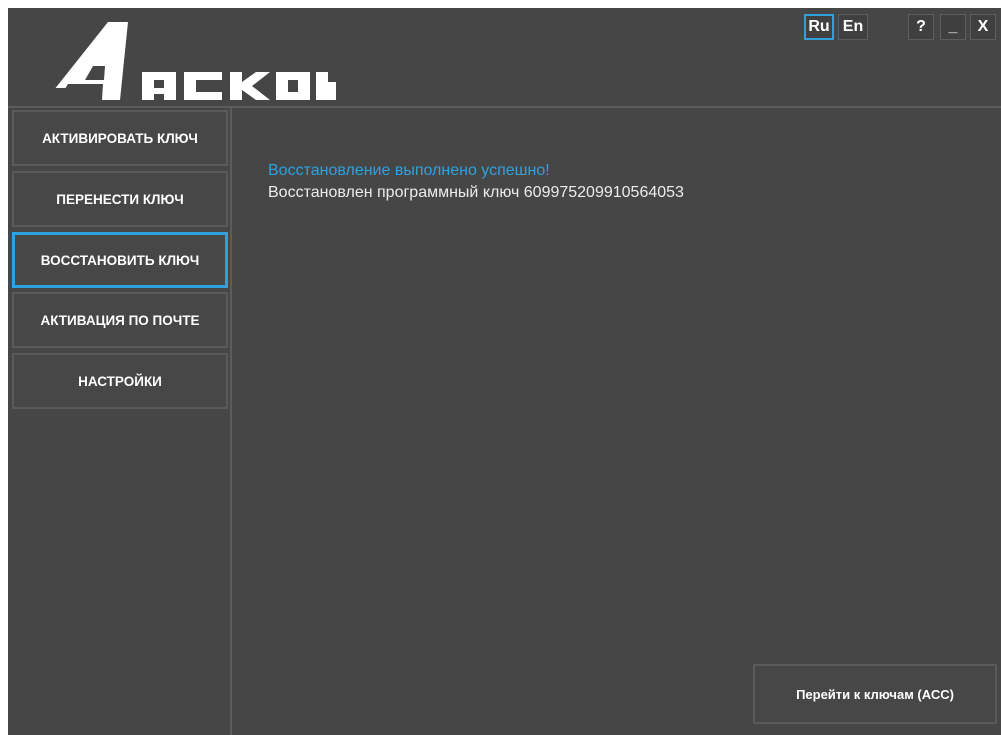 Image resolution: width=1001 pixels, height=735 pixels. I want to click on sidebar-divider, so click(231, 421).